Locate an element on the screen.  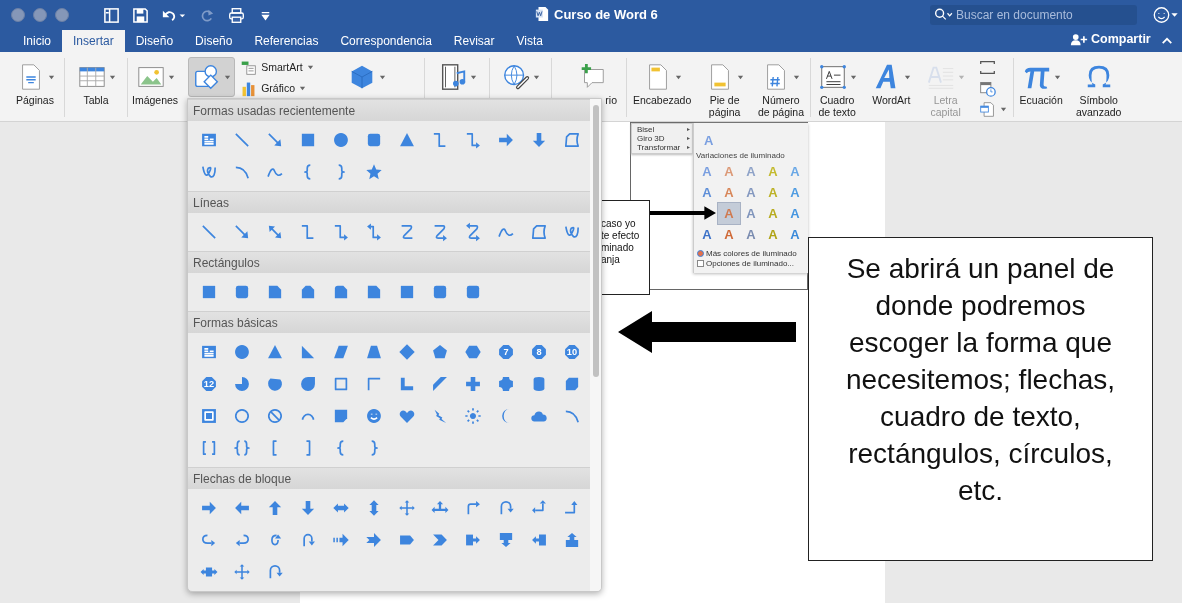
ribbon-button: Tabla is located at coordinates (96, 83).